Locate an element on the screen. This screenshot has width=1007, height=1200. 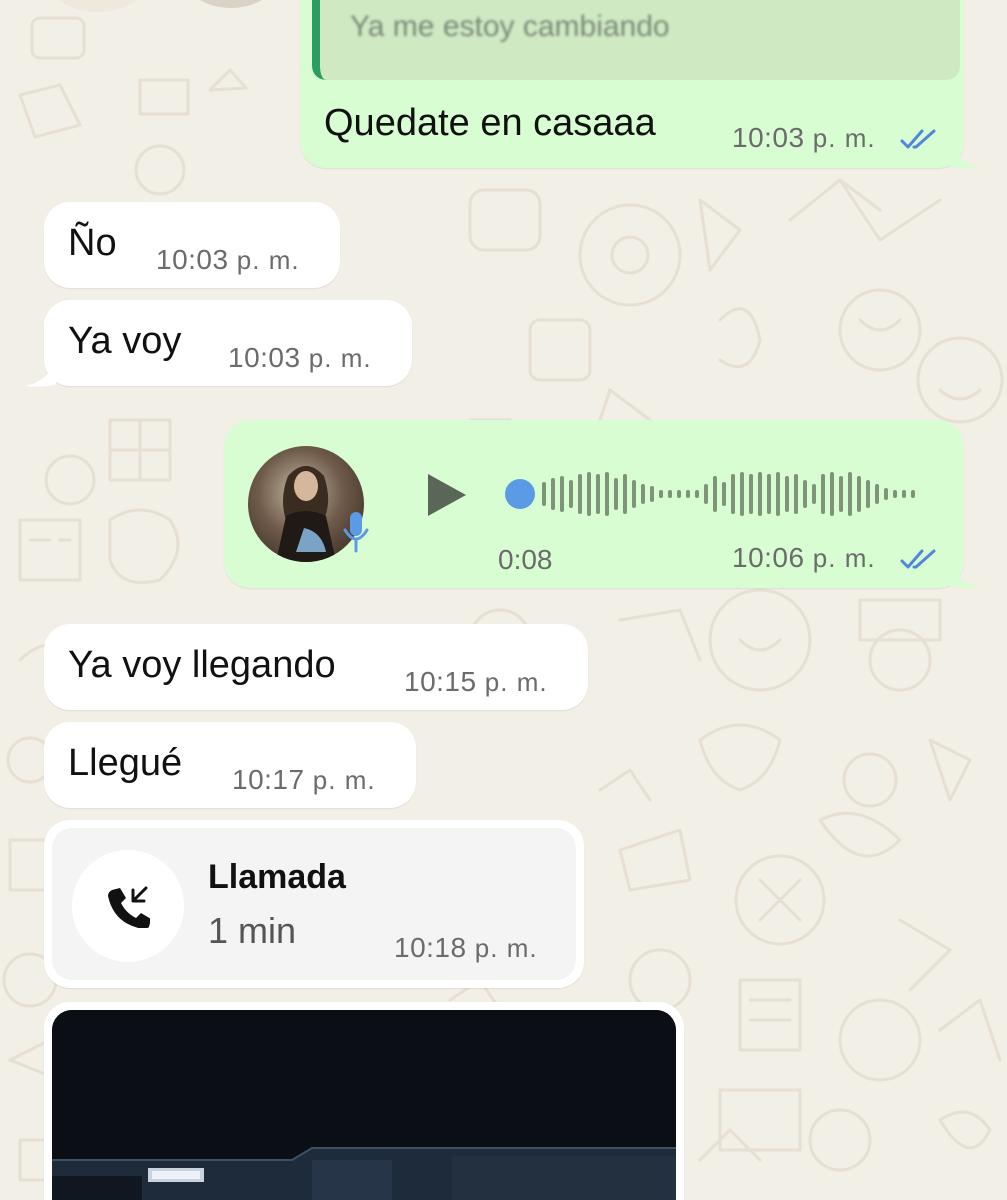
outgoing-voice-message: 0:08 10:06 p. m. is located at coordinates (594, 504).